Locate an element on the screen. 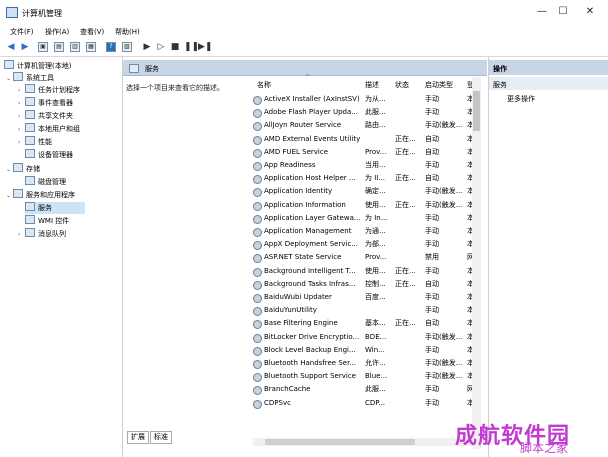  service-name: Application Information is located at coordinates (305, 204).